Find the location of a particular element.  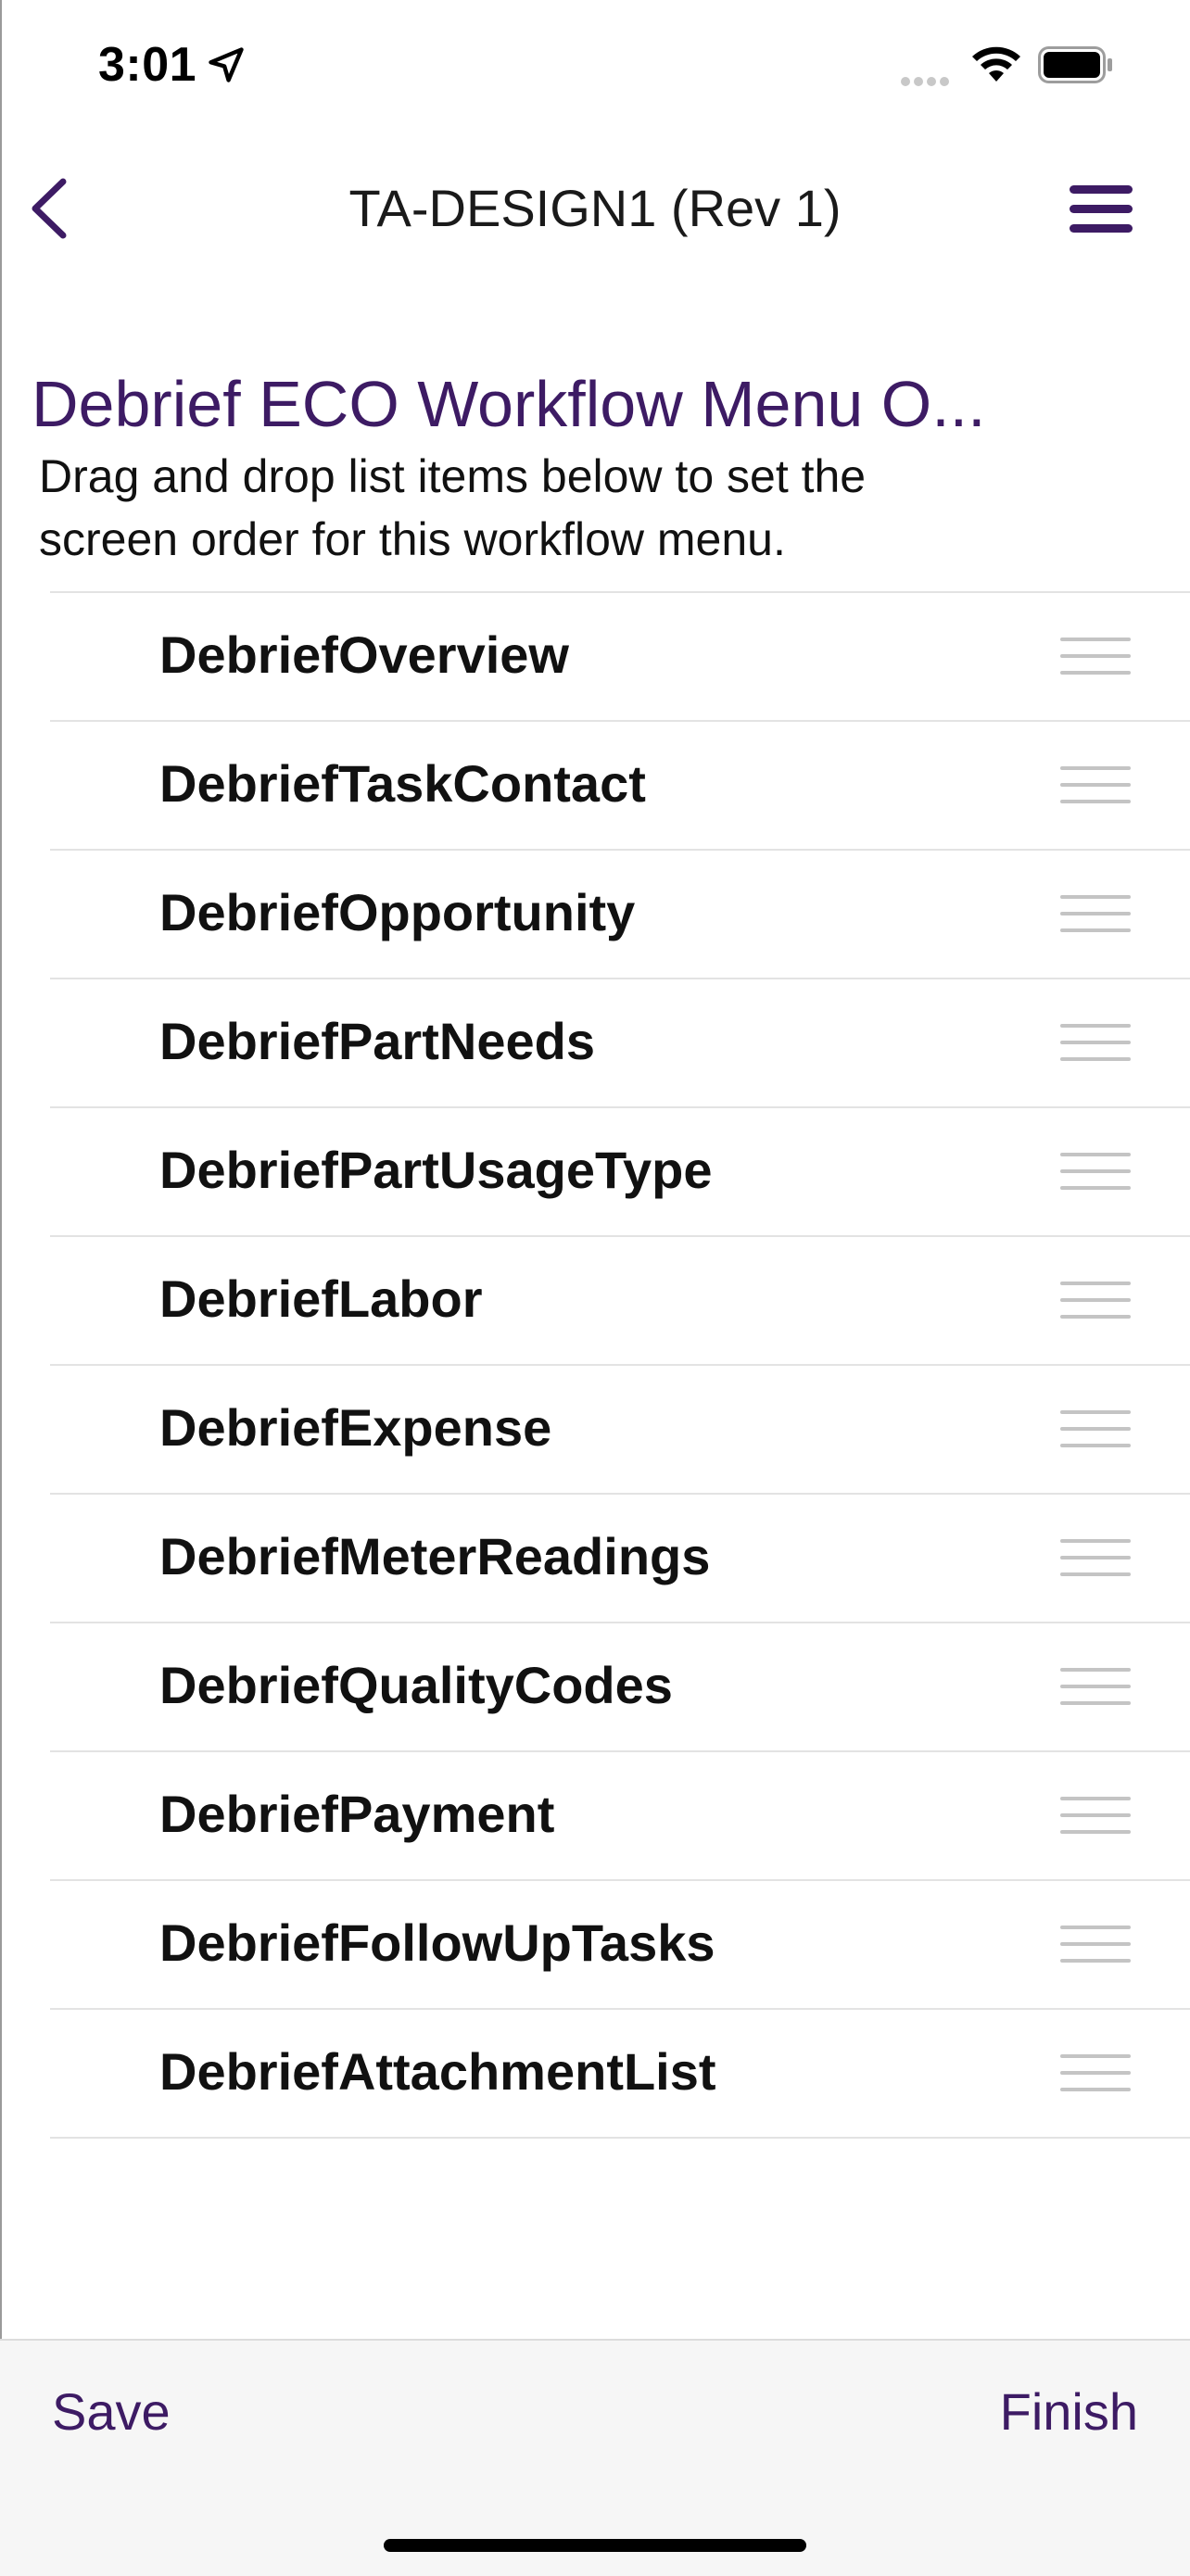

list-item: DebriefPartNeeds is located at coordinates (620, 1044).